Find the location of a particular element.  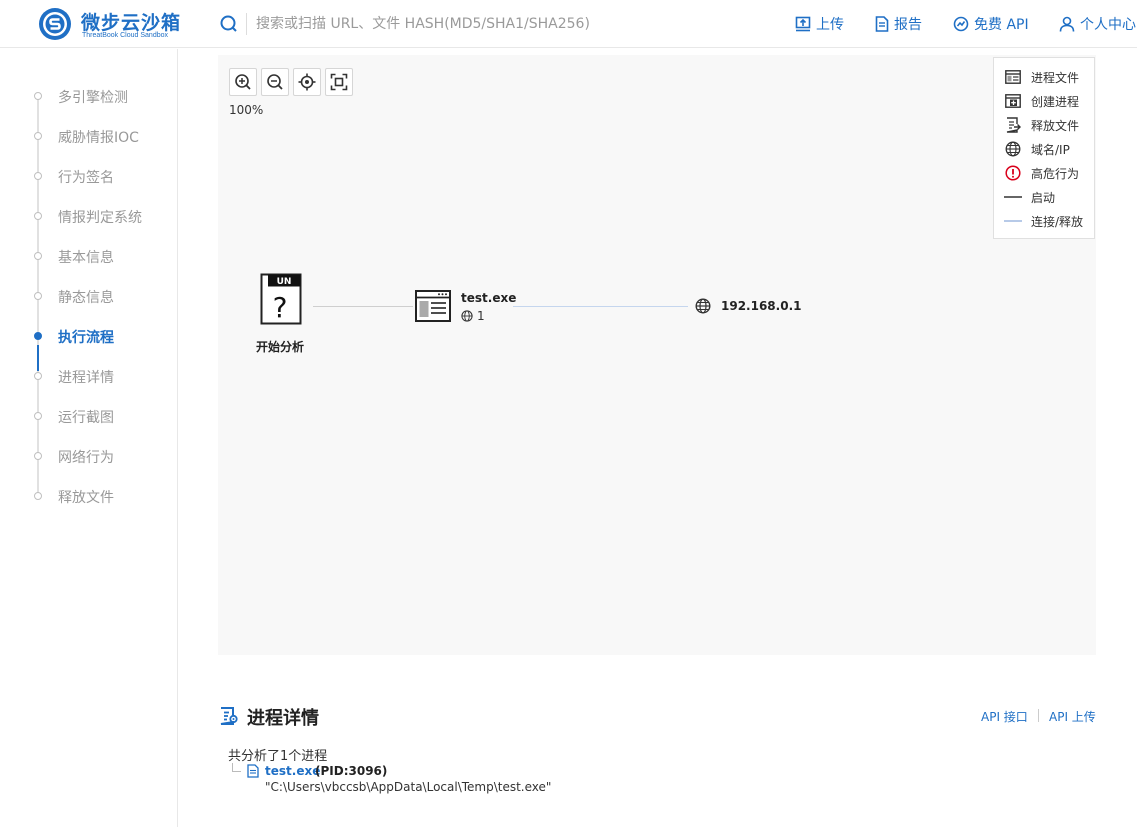

legend-label: 连接/释放 is located at coordinates (1057, 221).